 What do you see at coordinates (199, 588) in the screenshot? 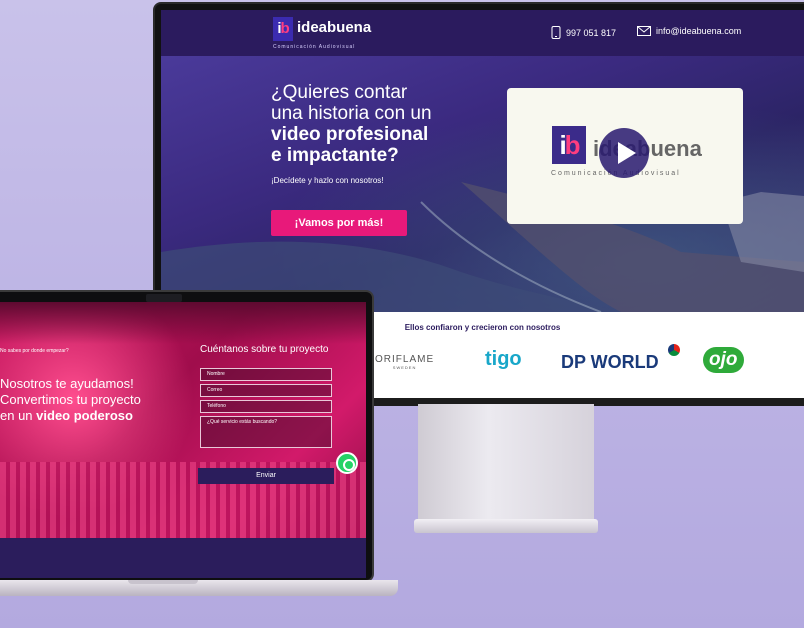
I see `laptop-base` at bounding box center [199, 588].